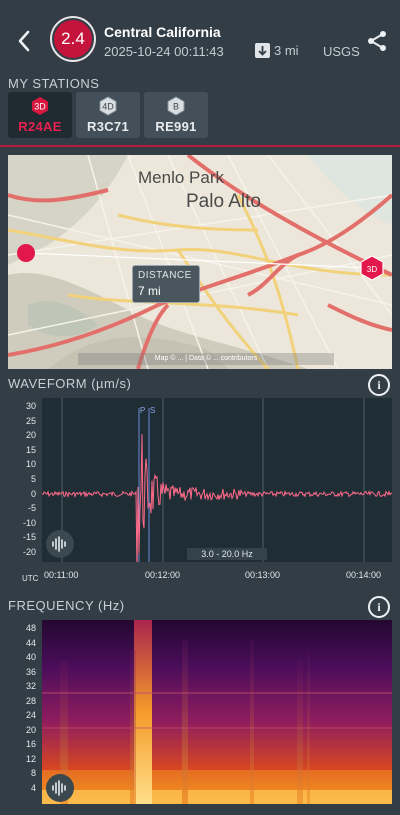 The width and height of the screenshot is (400, 815). What do you see at coordinates (30, 628) in the screenshot?
I see `frequency-y-tick: 48` at bounding box center [30, 628].